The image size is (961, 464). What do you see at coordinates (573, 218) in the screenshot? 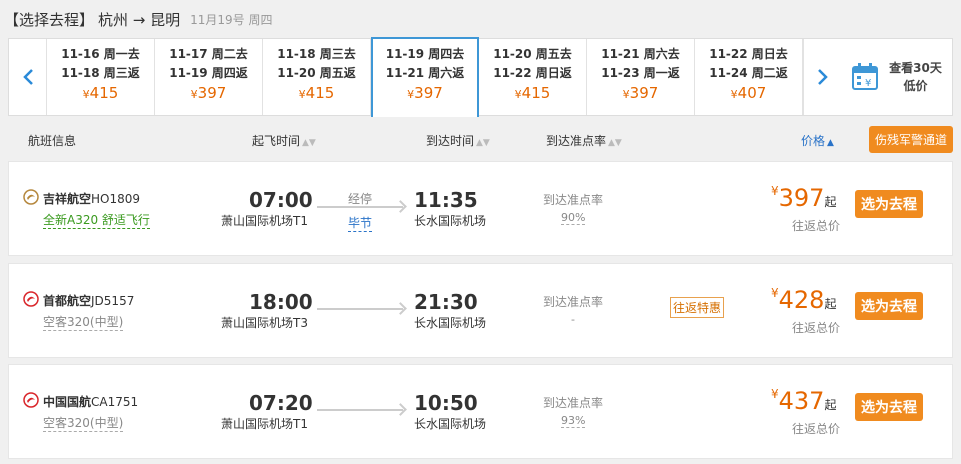
I see `punctuality-value: 90%` at bounding box center [573, 218].